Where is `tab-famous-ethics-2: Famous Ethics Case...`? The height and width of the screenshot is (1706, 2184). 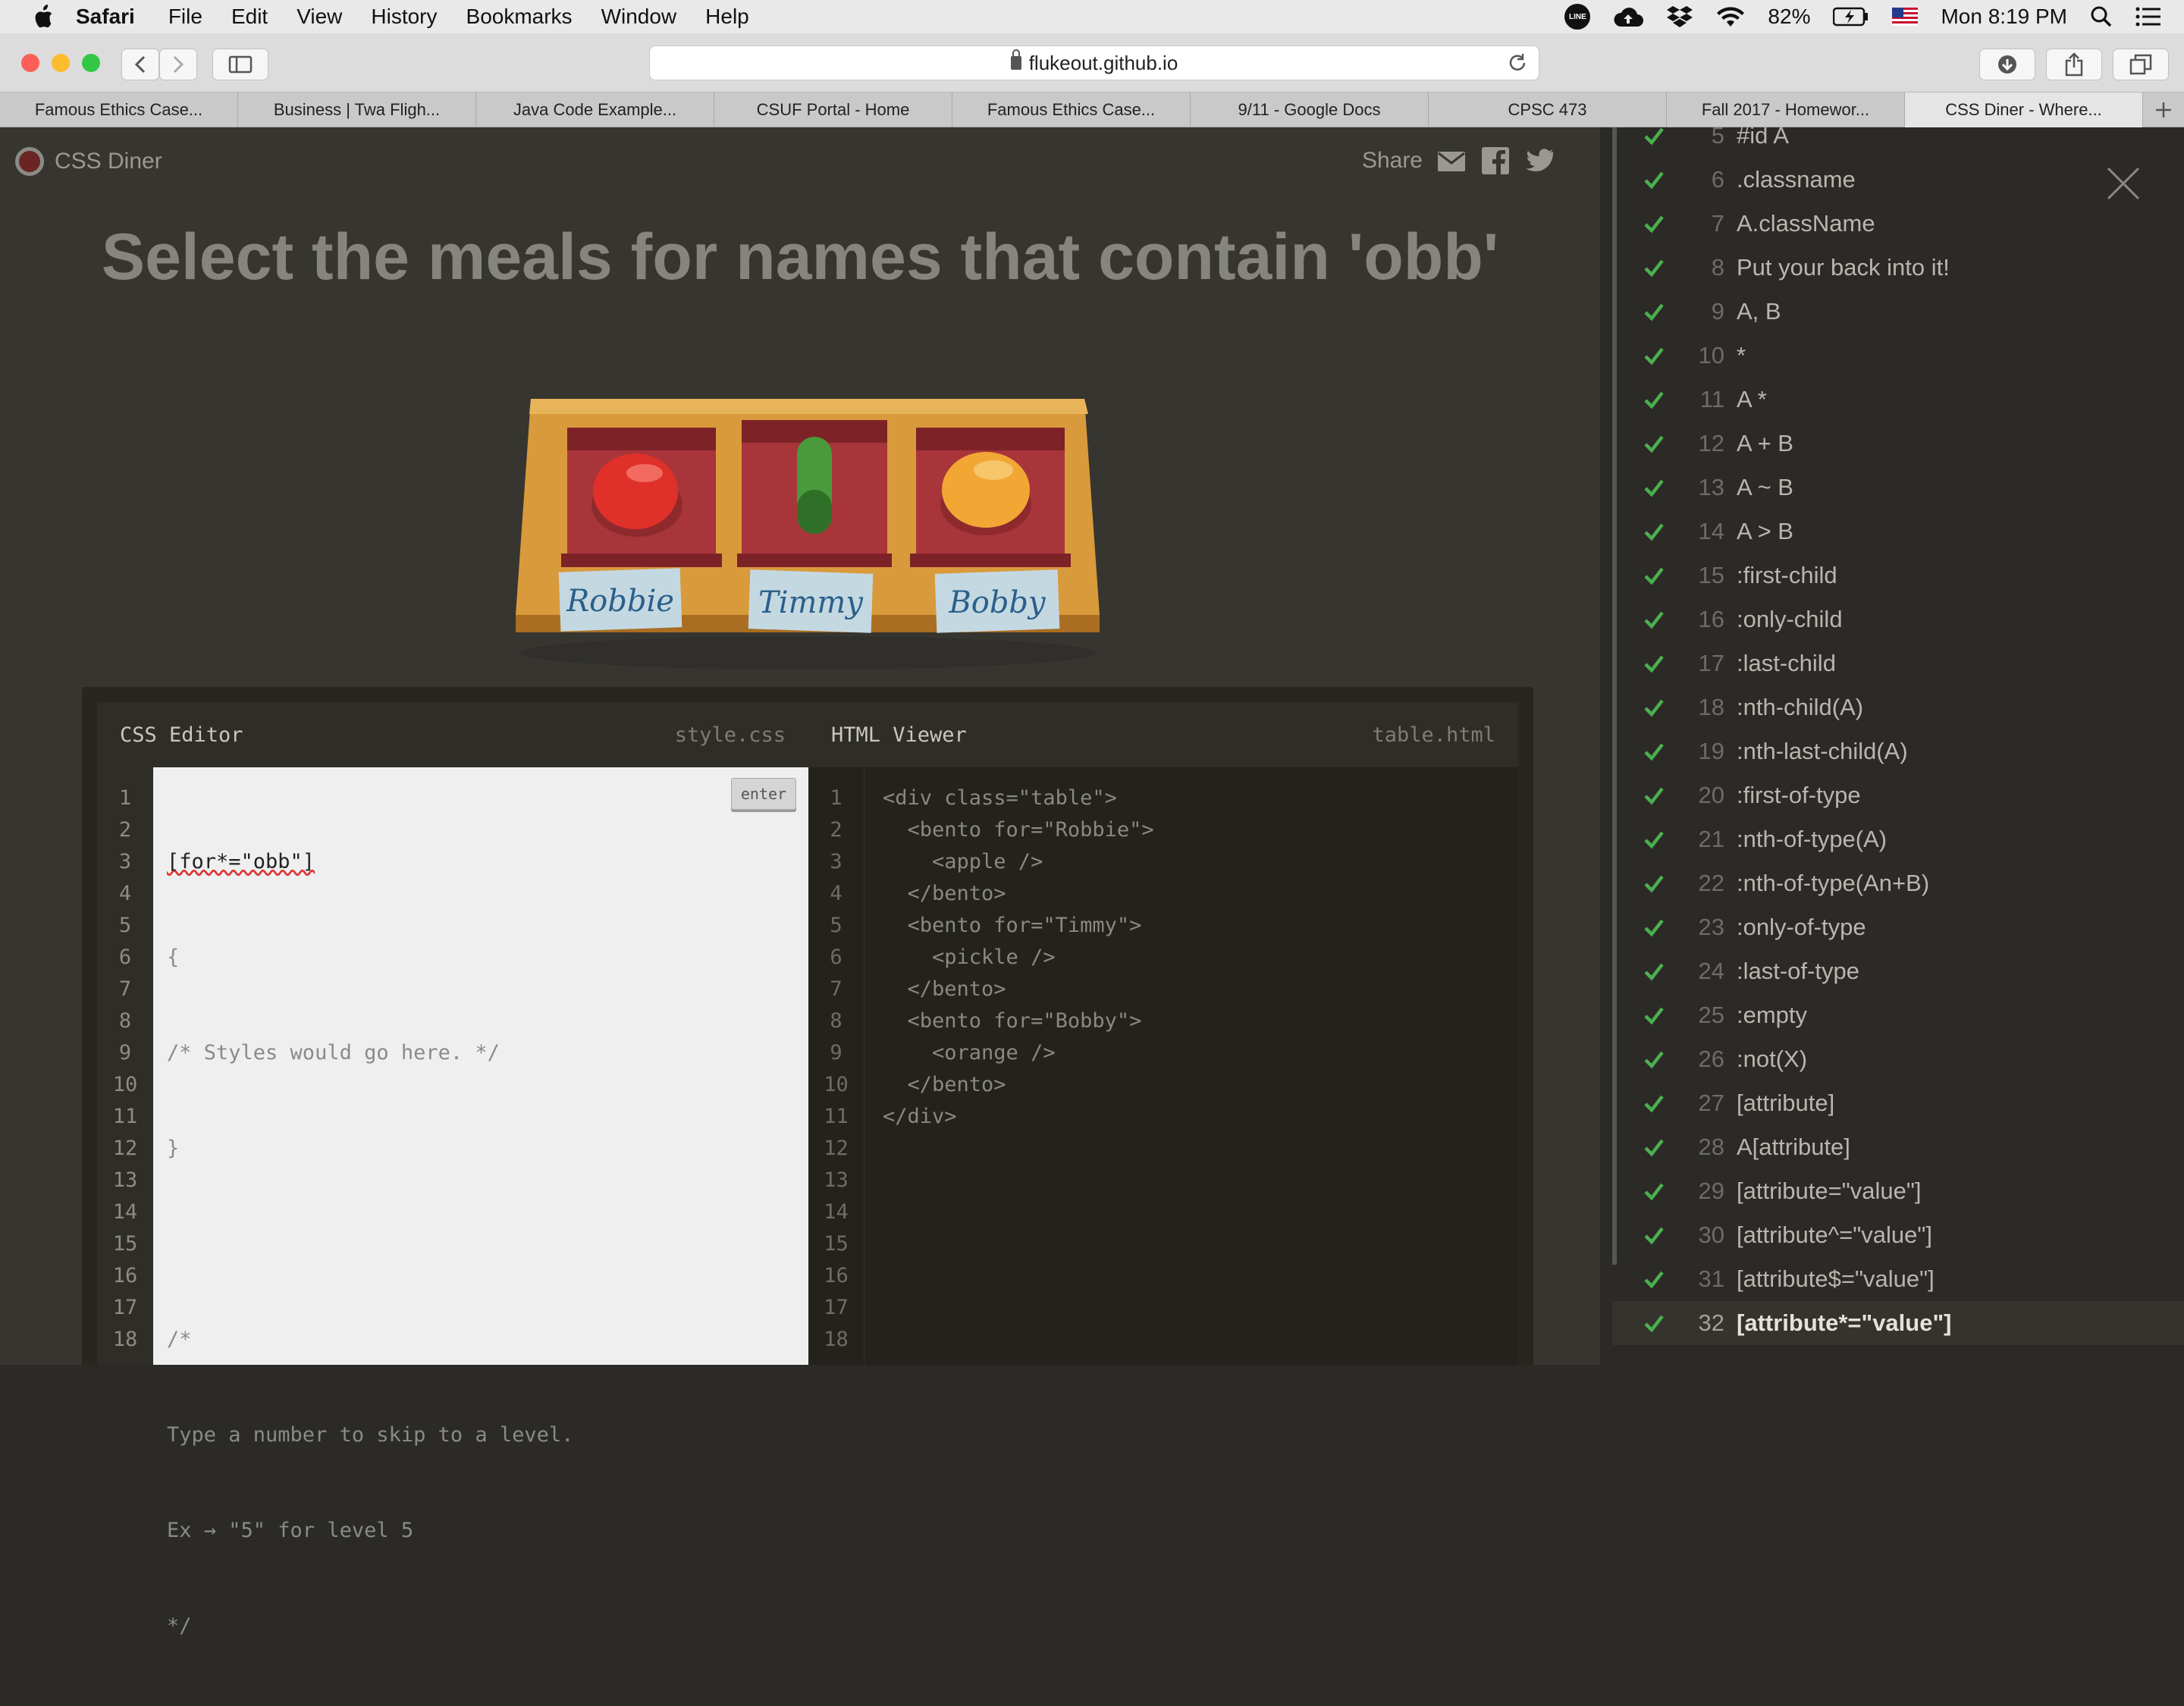 tab-famous-ethics-2: Famous Ethics Case... is located at coordinates (1071, 110).